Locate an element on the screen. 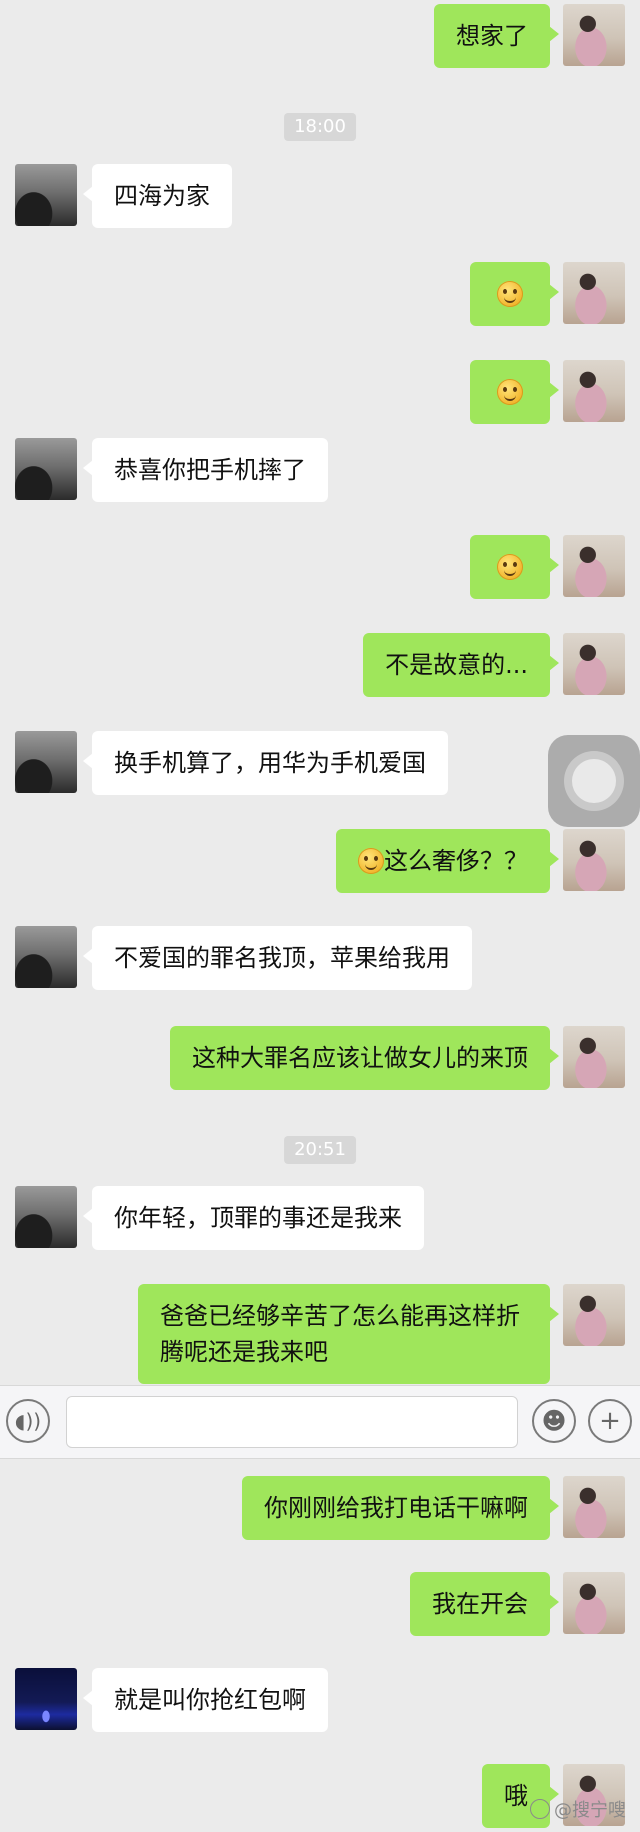  smiley-icon: ☻ is located at coordinates (554, 1421).